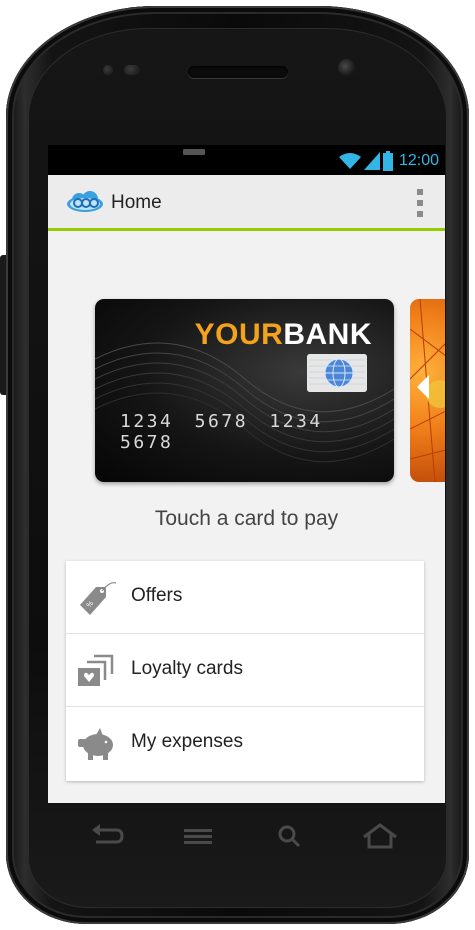 This screenshot has width=475, height=930. What do you see at coordinates (245, 743) in the screenshot?
I see `menu-item-my-expenses: My expenses` at bounding box center [245, 743].